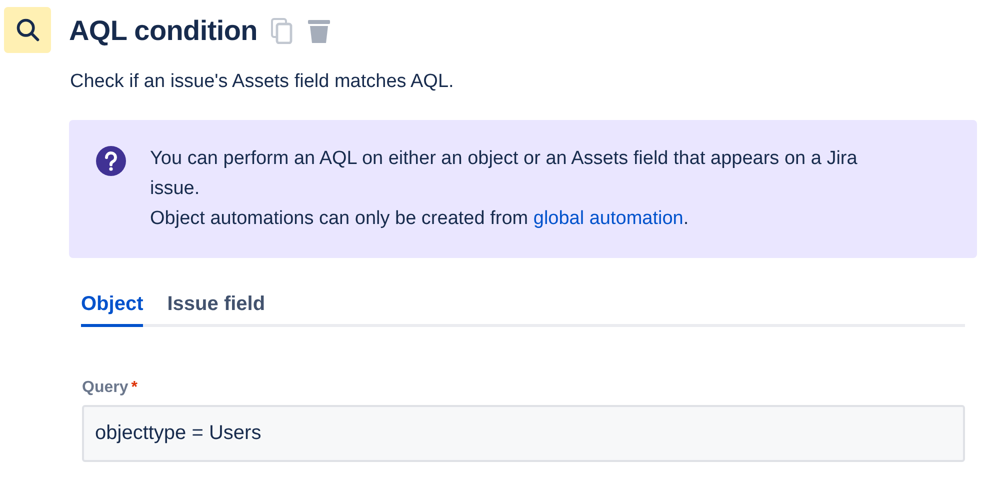  What do you see at coordinates (282, 31) in the screenshot?
I see `copy-icon` at bounding box center [282, 31].